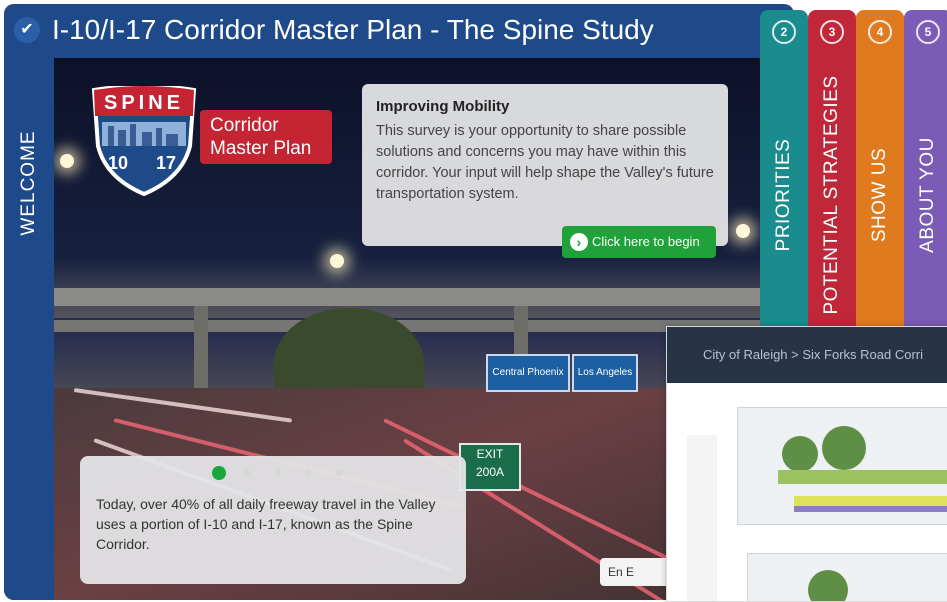 Image resolution: width=947 pixels, height=602 pixels. What do you see at coordinates (831, 195) in the screenshot?
I see `step-label: POTENTIAL STRATEGIES` at bounding box center [831, 195].